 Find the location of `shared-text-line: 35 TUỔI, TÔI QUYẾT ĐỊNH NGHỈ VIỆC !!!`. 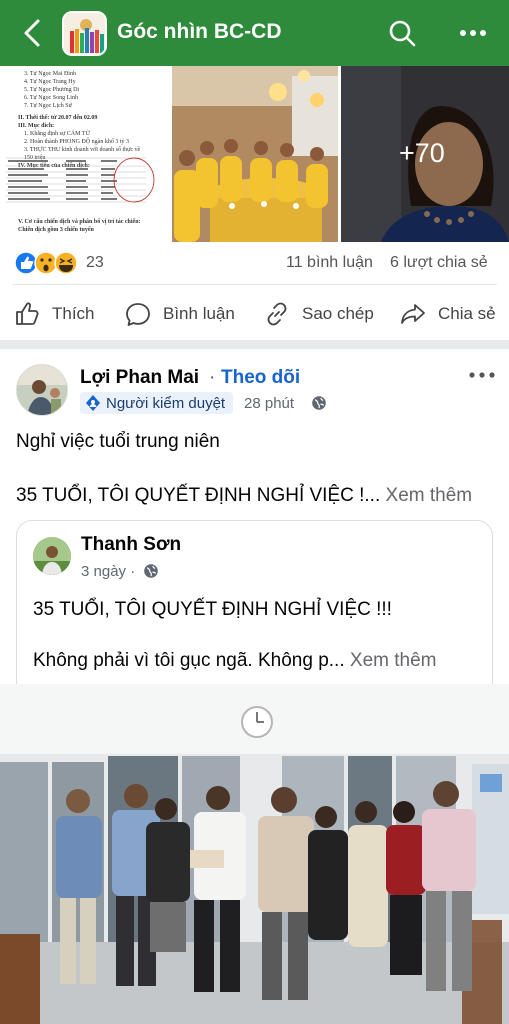

shared-text-line: 35 TUỔI, TÔI QUYẾT ĐỊNH NGHỈ VIỆC !!! is located at coordinates (212, 609).